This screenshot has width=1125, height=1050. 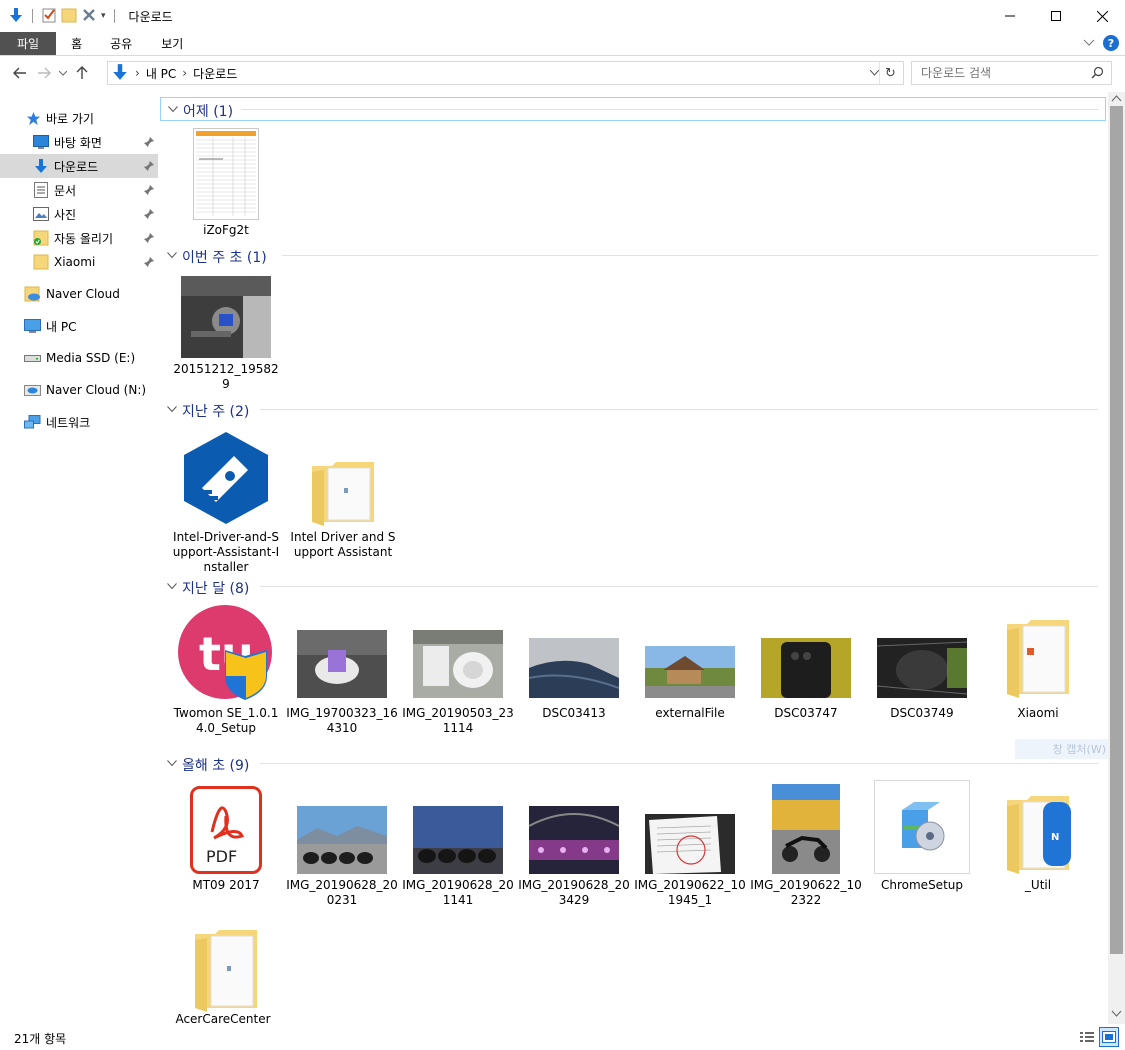 I want to click on back-arrow-icon, so click(x=20, y=73).